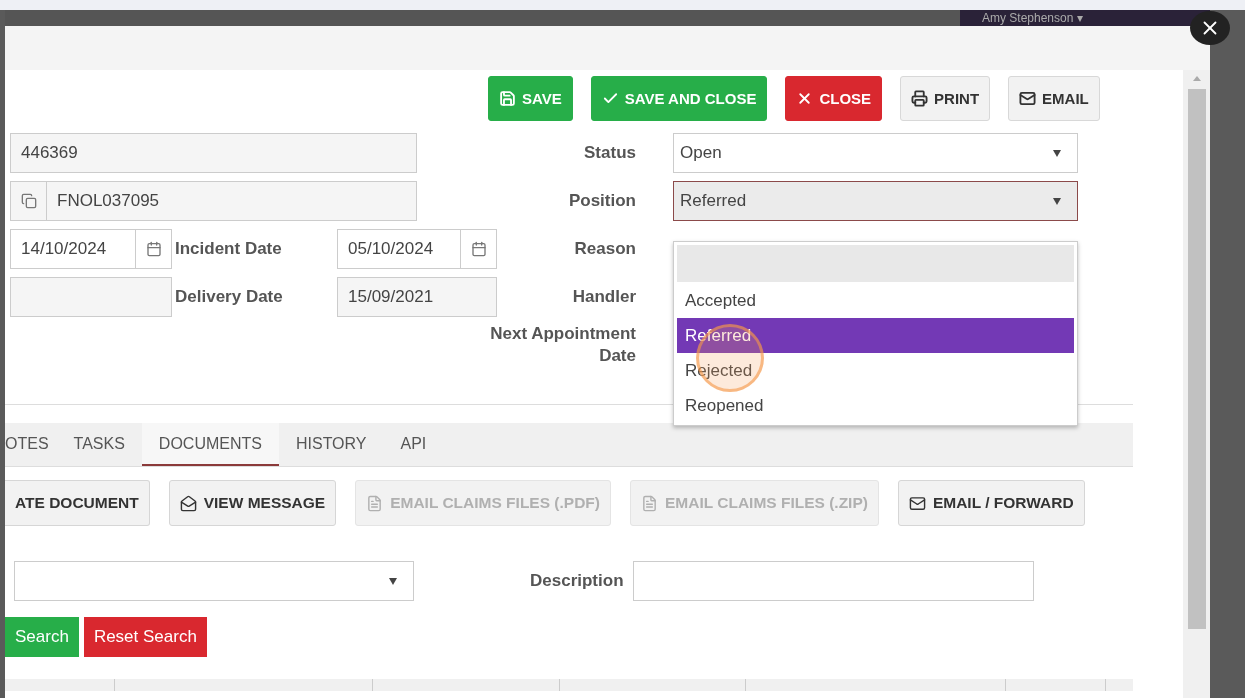 Image resolution: width=1245 pixels, height=698 pixels. What do you see at coordinates (875, 201) in the screenshot?
I see `position-select: Referred` at bounding box center [875, 201].